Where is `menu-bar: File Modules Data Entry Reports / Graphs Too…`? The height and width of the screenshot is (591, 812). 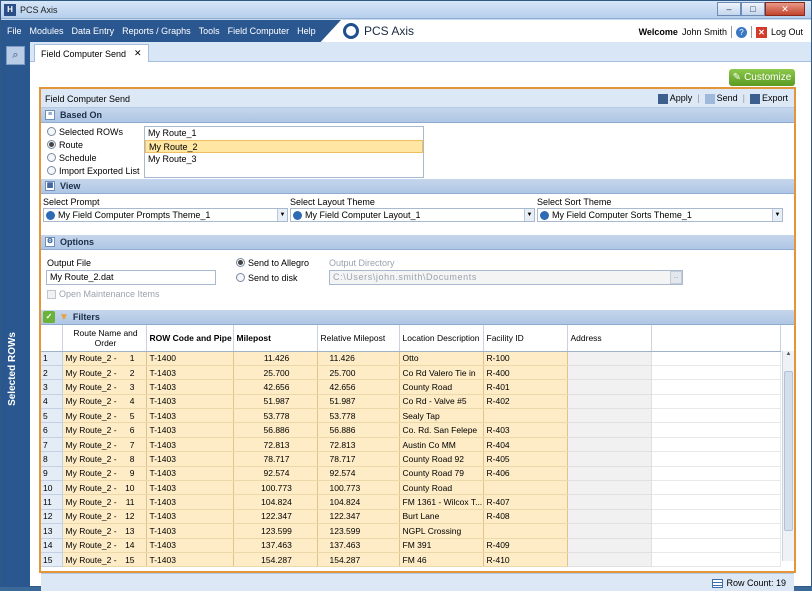 menu-bar: File Modules Data Entry Reports / Graphs Too… is located at coordinates (406, 31).